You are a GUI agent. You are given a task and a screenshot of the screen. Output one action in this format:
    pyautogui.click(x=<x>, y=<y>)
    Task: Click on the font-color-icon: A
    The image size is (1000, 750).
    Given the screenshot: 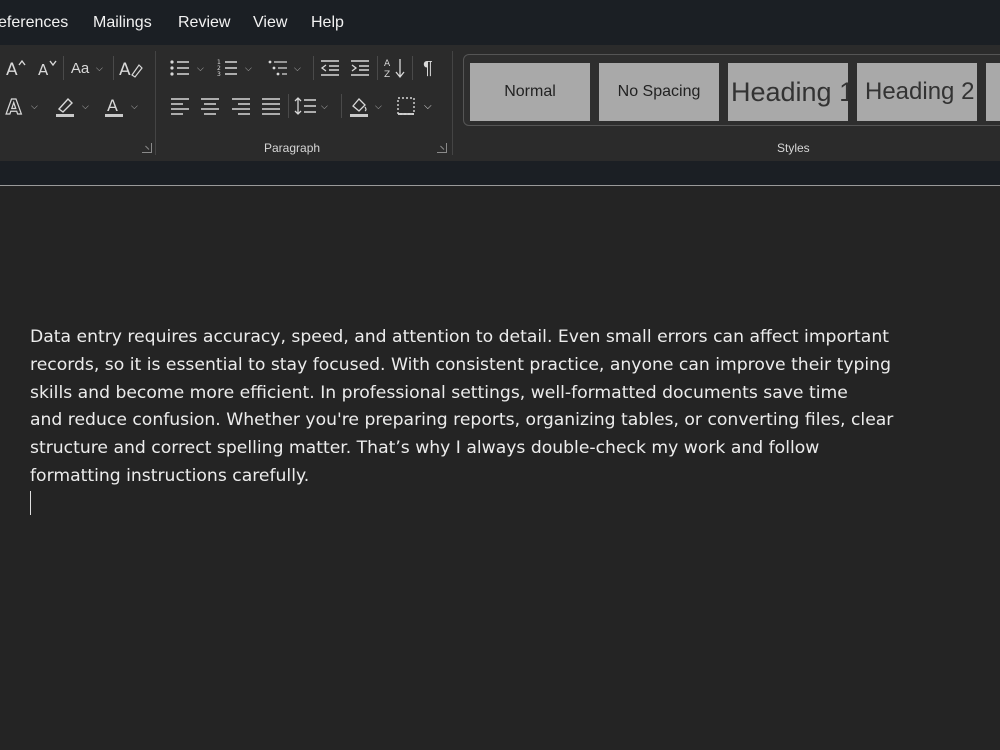 What is the action you would take?
    pyautogui.click(x=114, y=106)
    